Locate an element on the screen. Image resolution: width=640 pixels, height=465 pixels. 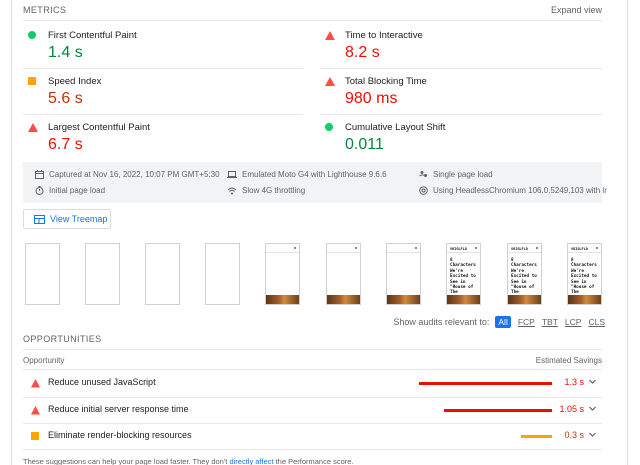
metric-value: 8.2 s is located at coordinates (362, 52).